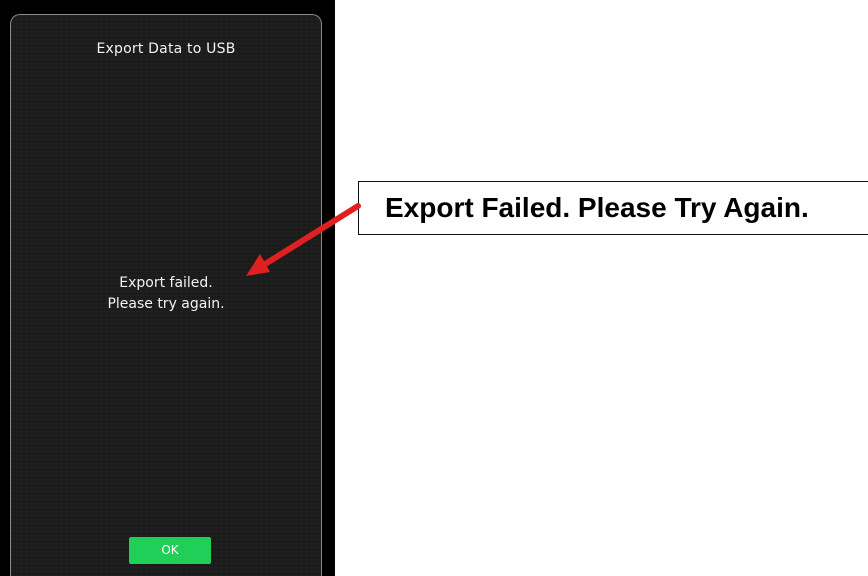 The image size is (868, 576). What do you see at coordinates (166, 49) in the screenshot?
I see `dialog-title: Export Data to USB` at bounding box center [166, 49].